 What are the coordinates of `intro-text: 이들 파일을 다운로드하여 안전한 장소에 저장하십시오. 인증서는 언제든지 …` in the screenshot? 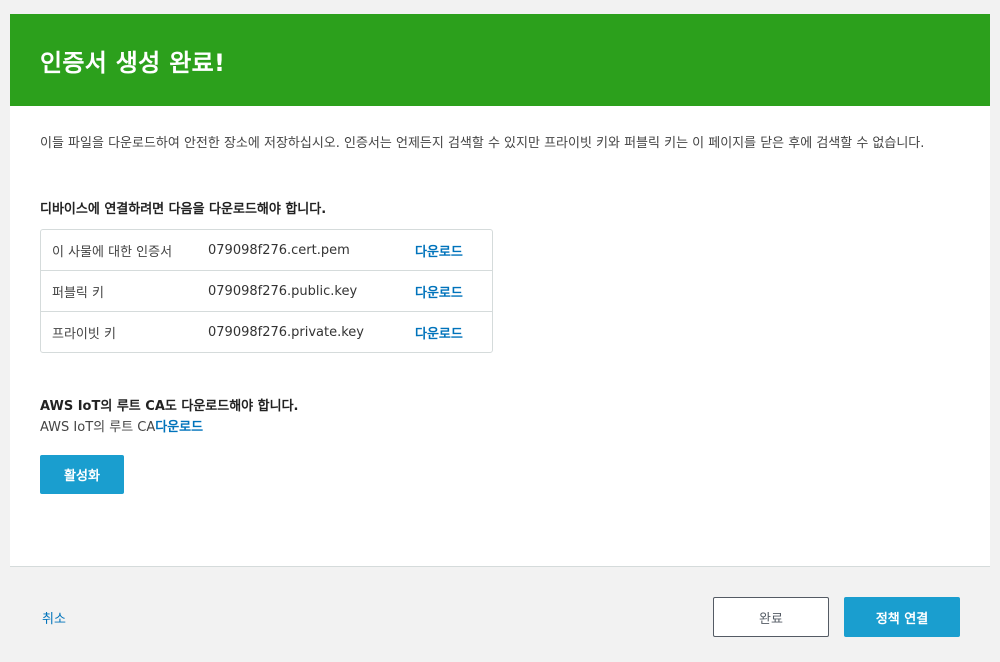 It's located at (482, 143).